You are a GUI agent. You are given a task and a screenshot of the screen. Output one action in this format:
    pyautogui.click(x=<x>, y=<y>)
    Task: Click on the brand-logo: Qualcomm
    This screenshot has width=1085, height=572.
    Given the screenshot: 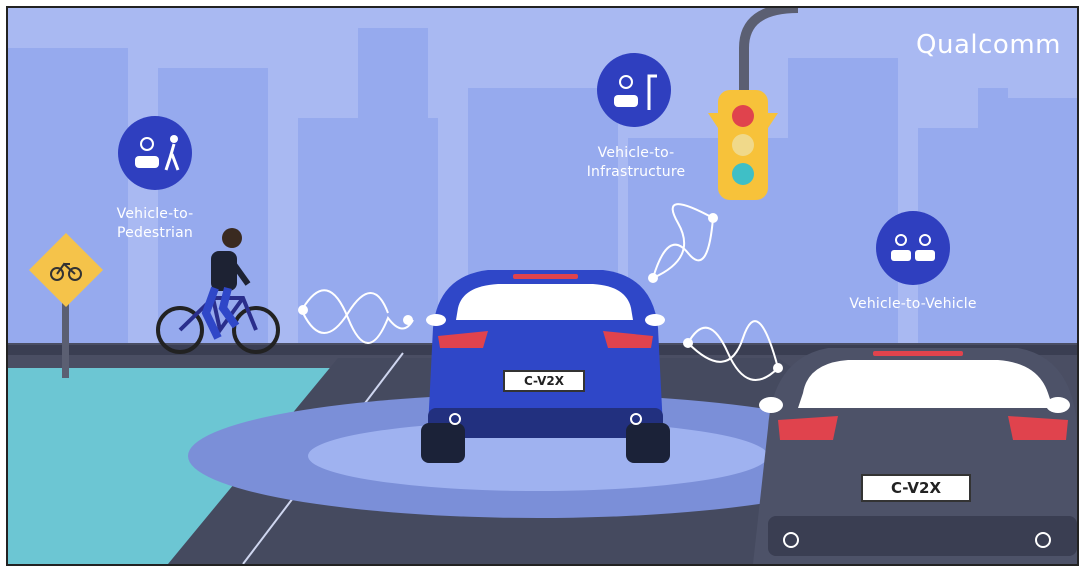 What is the action you would take?
    pyautogui.click(x=988, y=45)
    